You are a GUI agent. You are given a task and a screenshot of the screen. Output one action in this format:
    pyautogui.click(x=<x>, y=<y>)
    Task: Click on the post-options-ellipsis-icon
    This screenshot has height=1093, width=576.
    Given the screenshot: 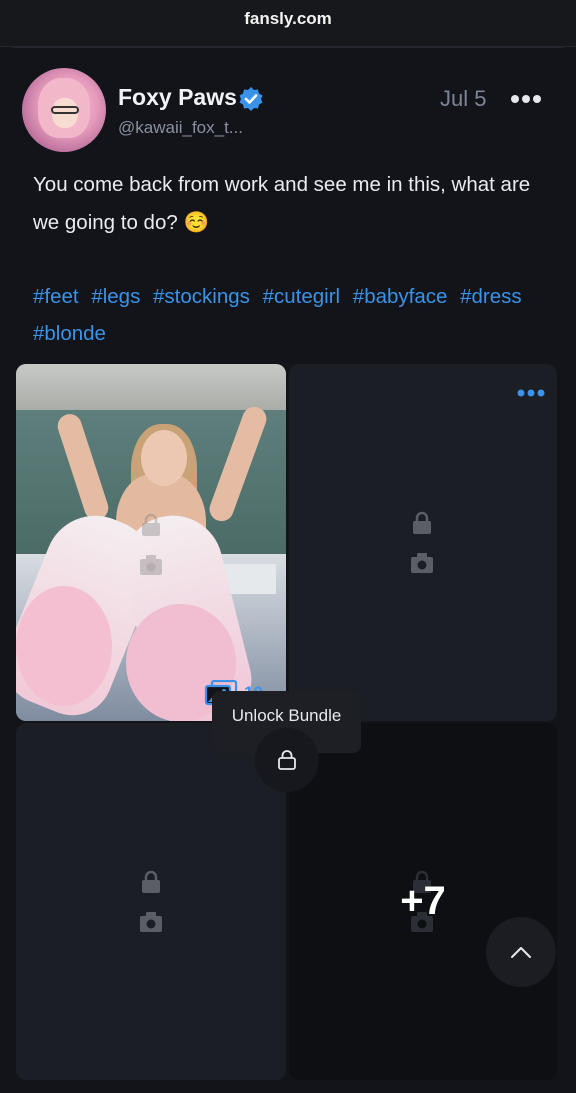 What is the action you would take?
    pyautogui.click(x=526, y=99)
    